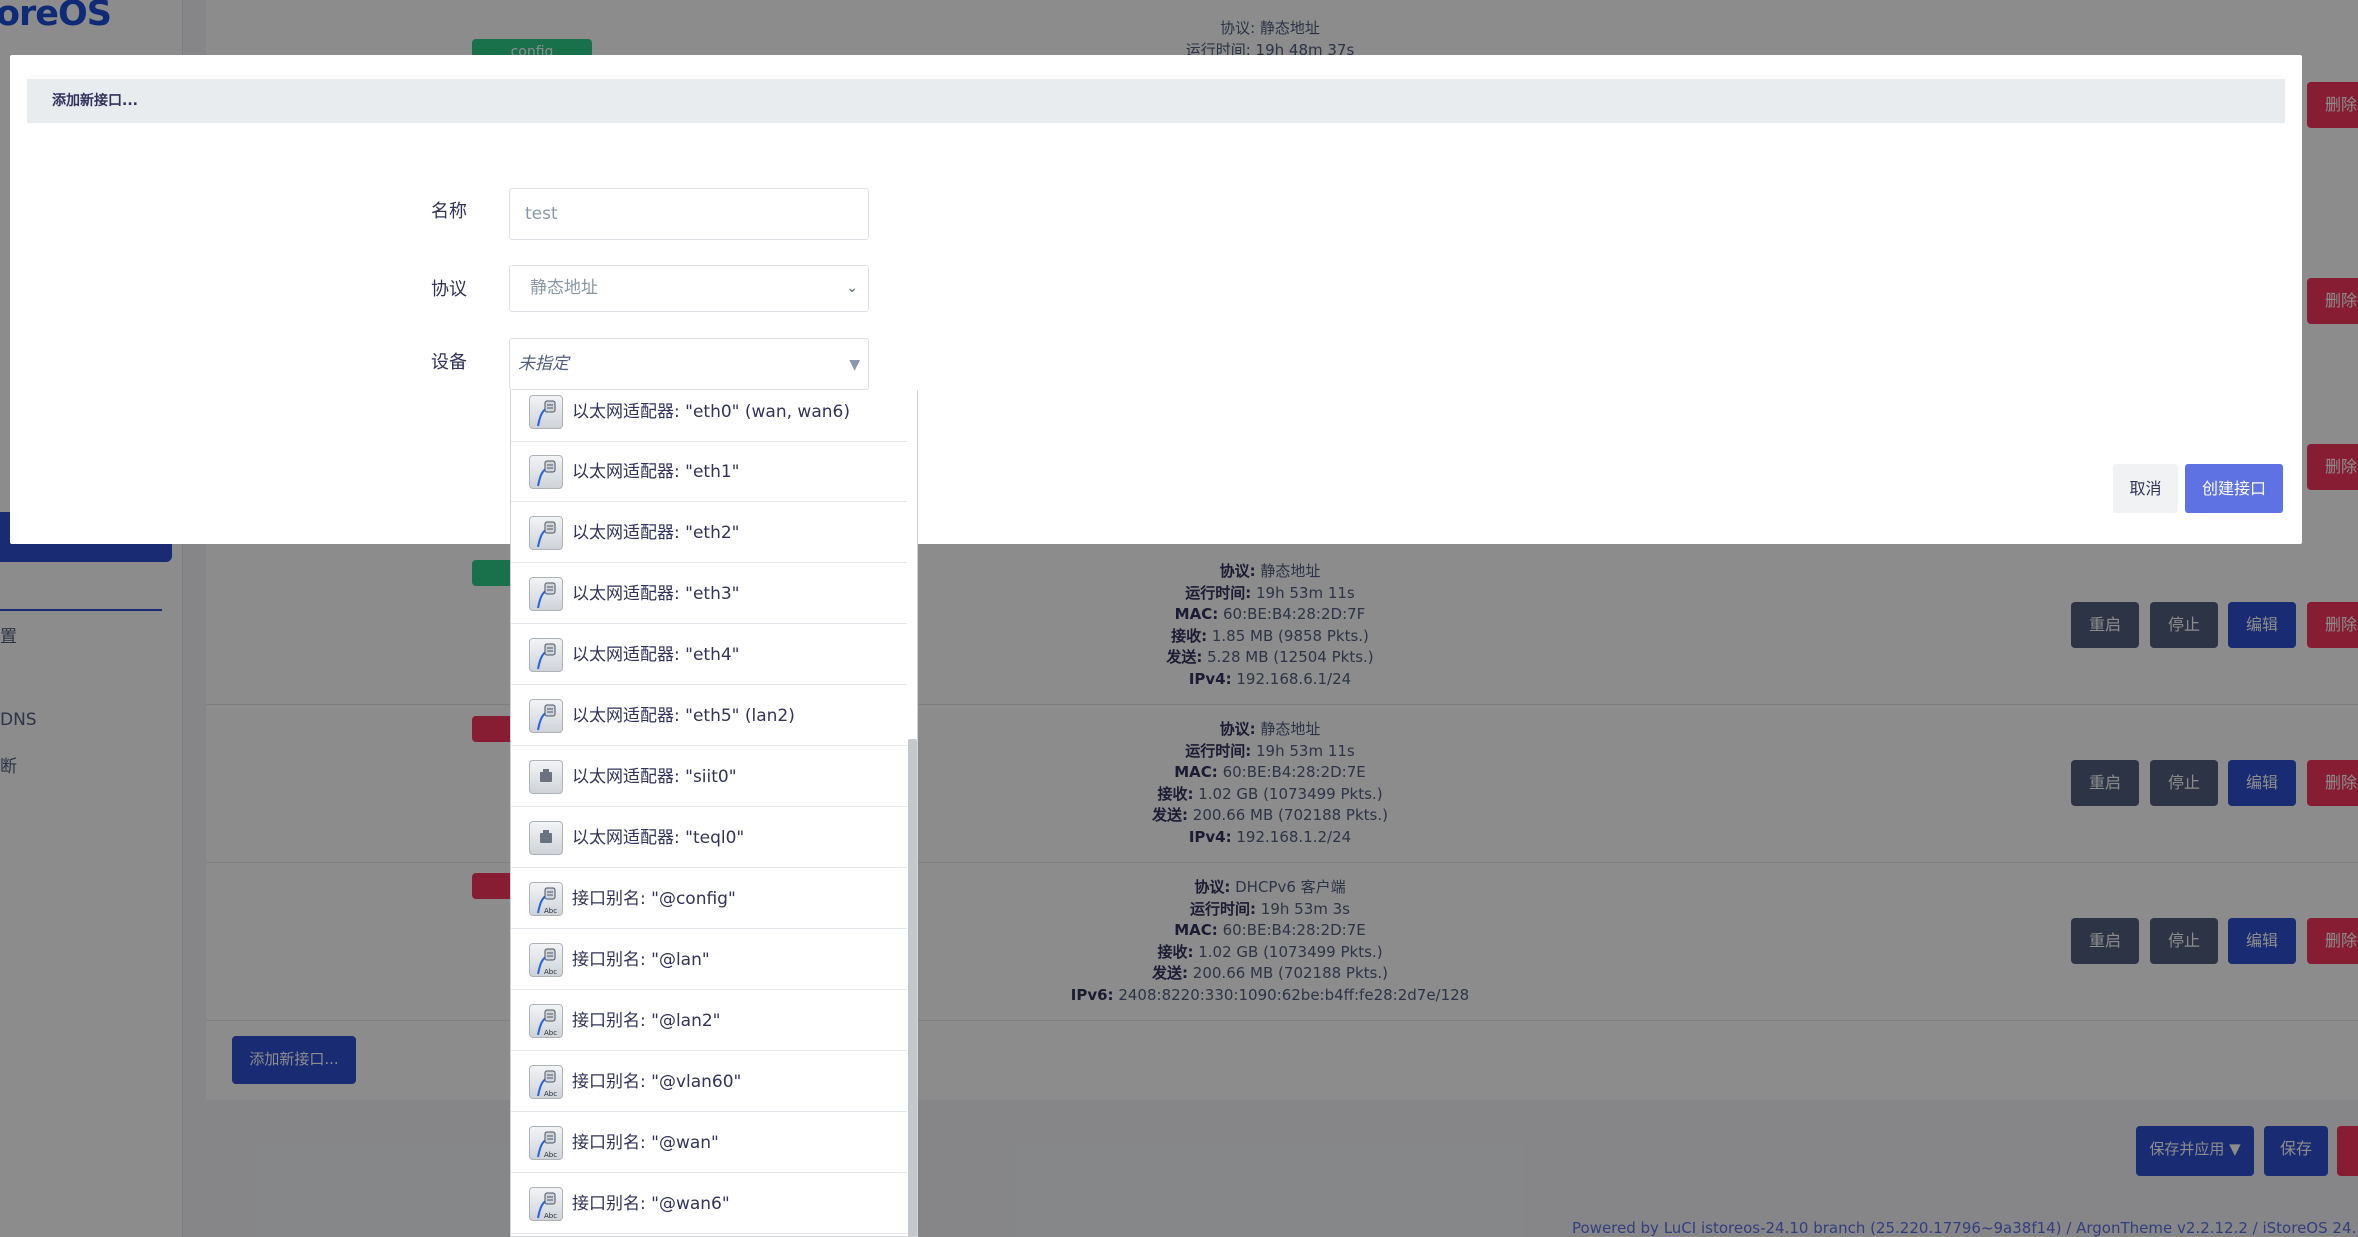 This screenshot has width=2358, height=1237. Describe the element at coordinates (449, 211) in the screenshot. I see `name-label: 名称` at that location.